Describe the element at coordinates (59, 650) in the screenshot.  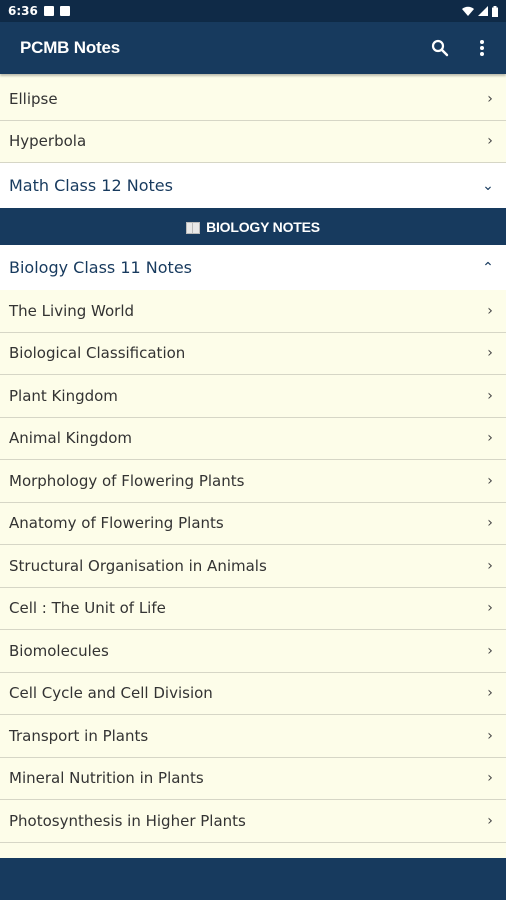
I see `list-item-label: Biomolecules` at that location.